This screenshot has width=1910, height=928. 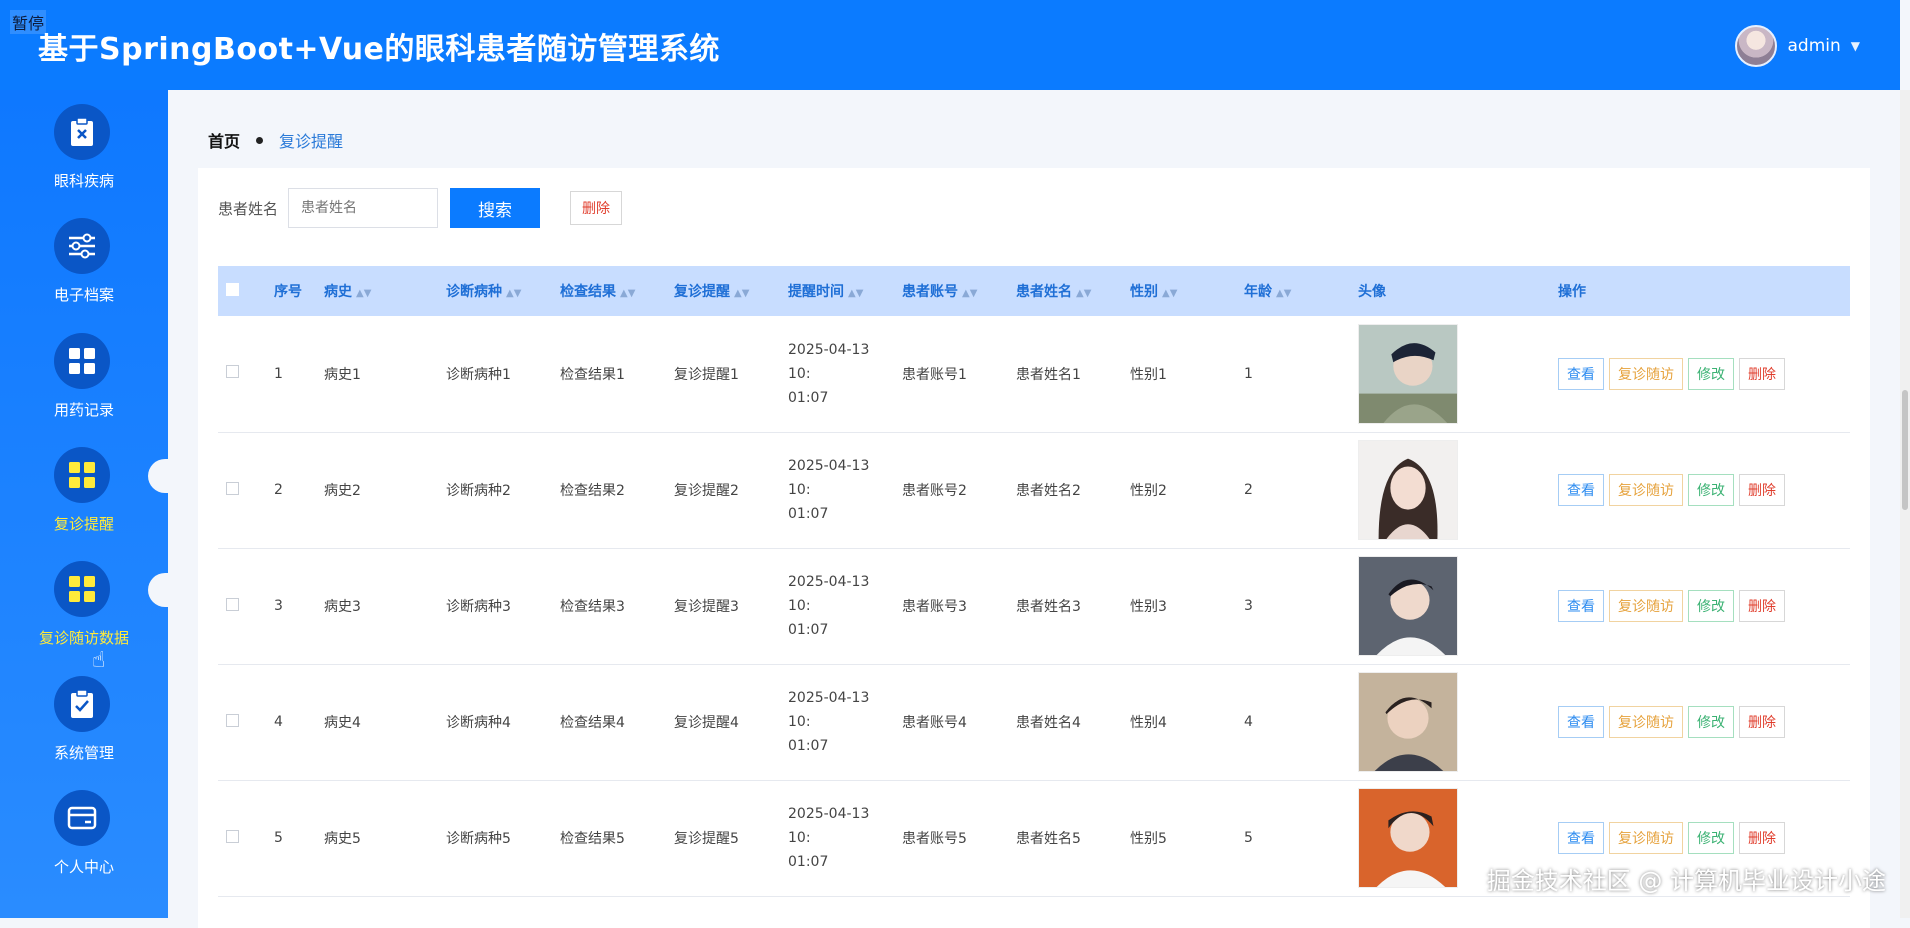 I want to click on cell-actions: 查看 复诊随访 修改 删除, so click(x=1700, y=606).